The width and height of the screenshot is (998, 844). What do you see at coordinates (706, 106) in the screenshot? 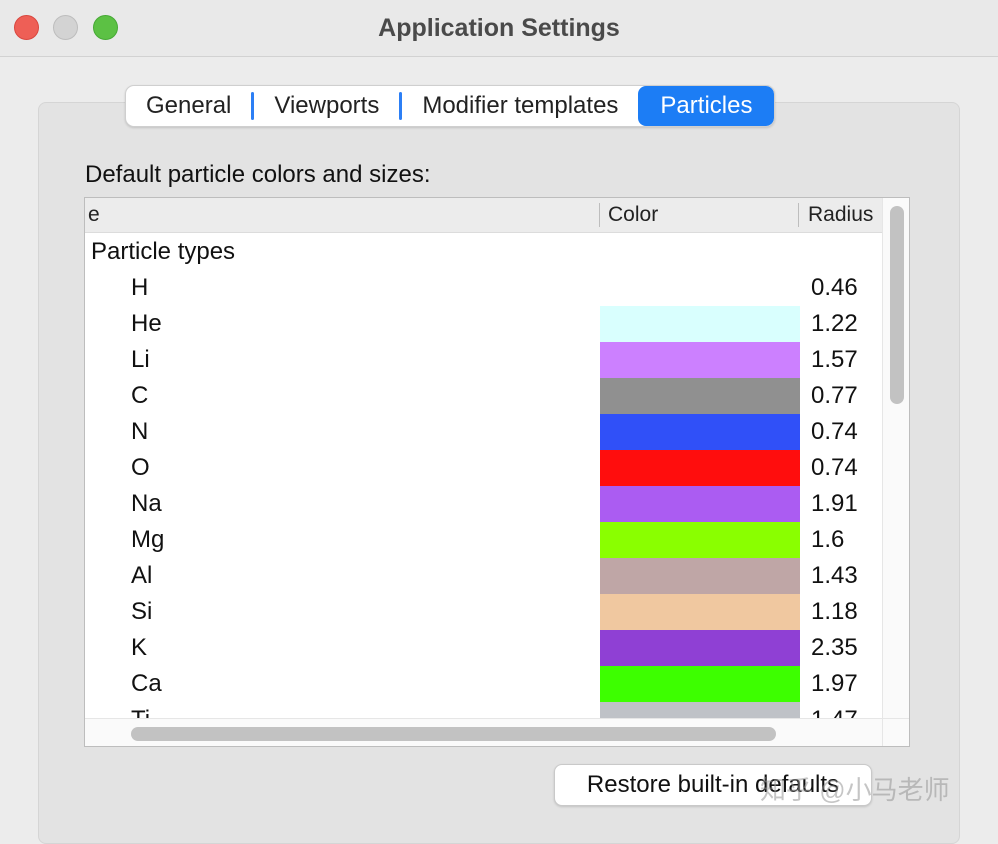
I see `tab-particles: Particles` at bounding box center [706, 106].